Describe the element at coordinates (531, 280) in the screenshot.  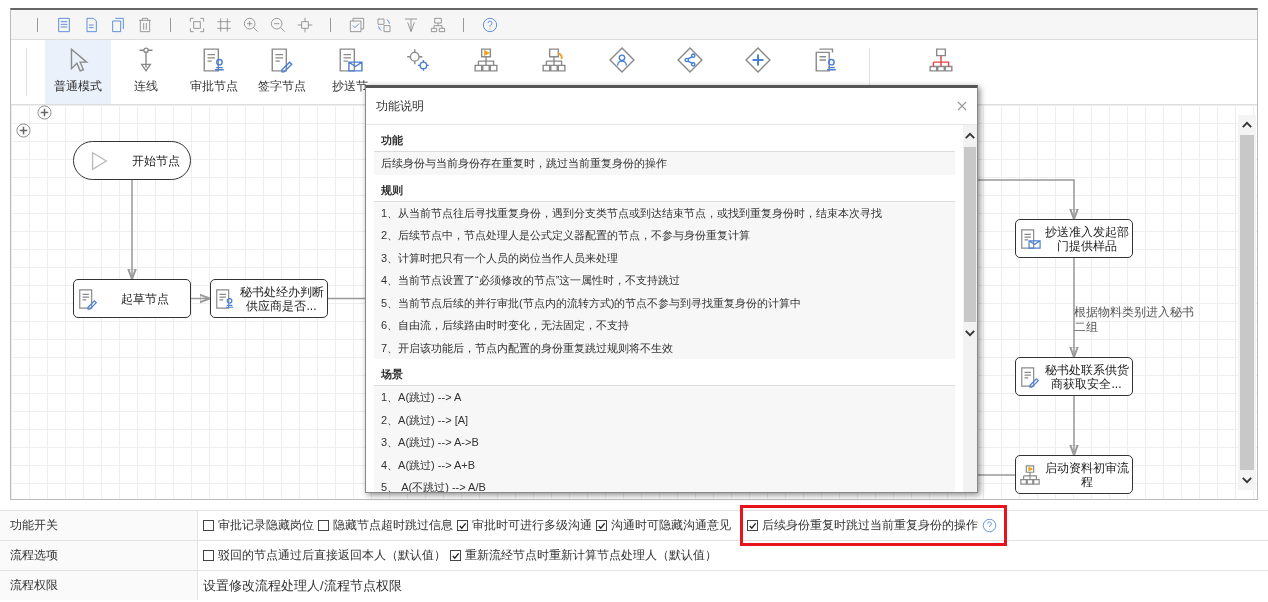
I see `section-text: 4、当前节点设置了“必须修改的节点”这一属性时，不支持跳过` at that location.